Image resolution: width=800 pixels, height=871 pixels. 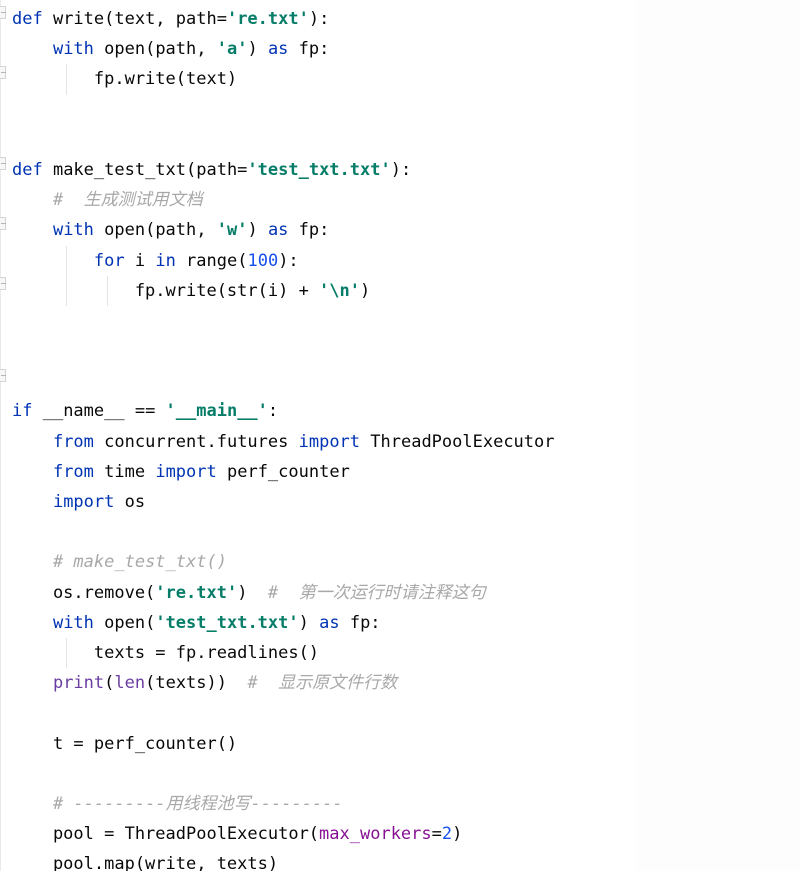 I want to click on code-line: # 生成测试用文档, so click(x=400, y=200).